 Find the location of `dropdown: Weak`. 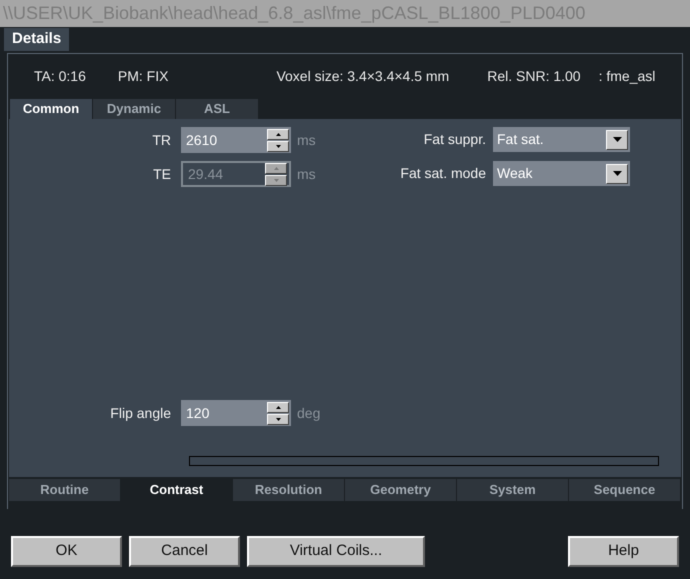

dropdown: Weak is located at coordinates (561, 173).